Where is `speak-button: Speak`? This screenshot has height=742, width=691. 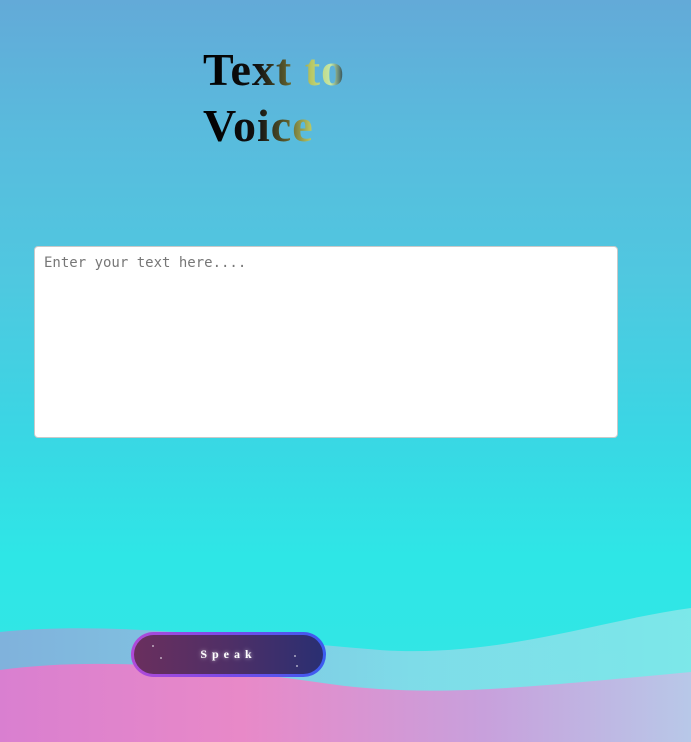 speak-button: Speak is located at coordinates (228, 654).